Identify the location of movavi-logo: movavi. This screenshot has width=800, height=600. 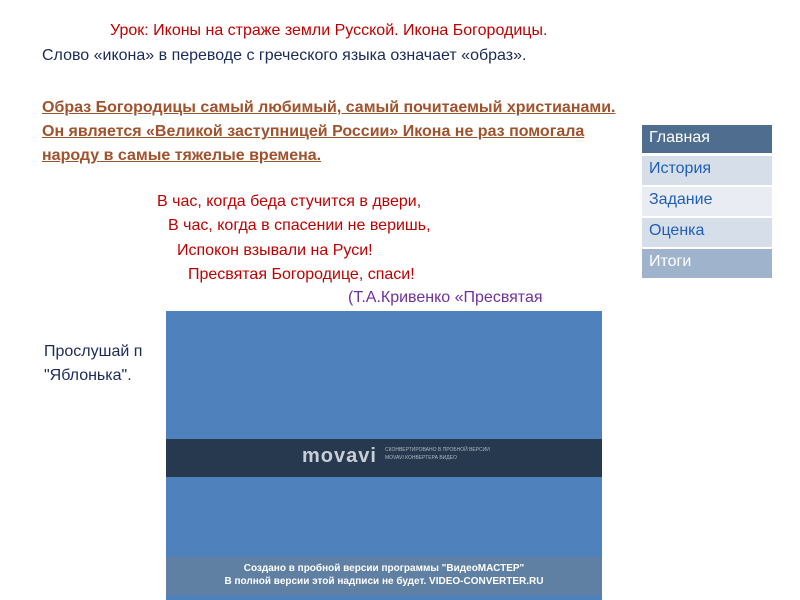
(339, 456).